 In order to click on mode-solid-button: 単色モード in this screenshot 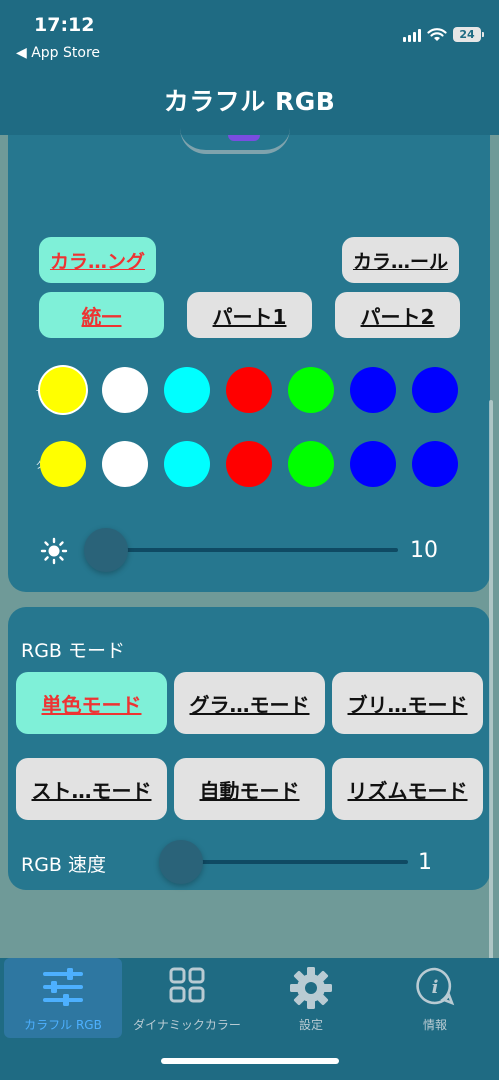, I will do `click(91, 703)`.